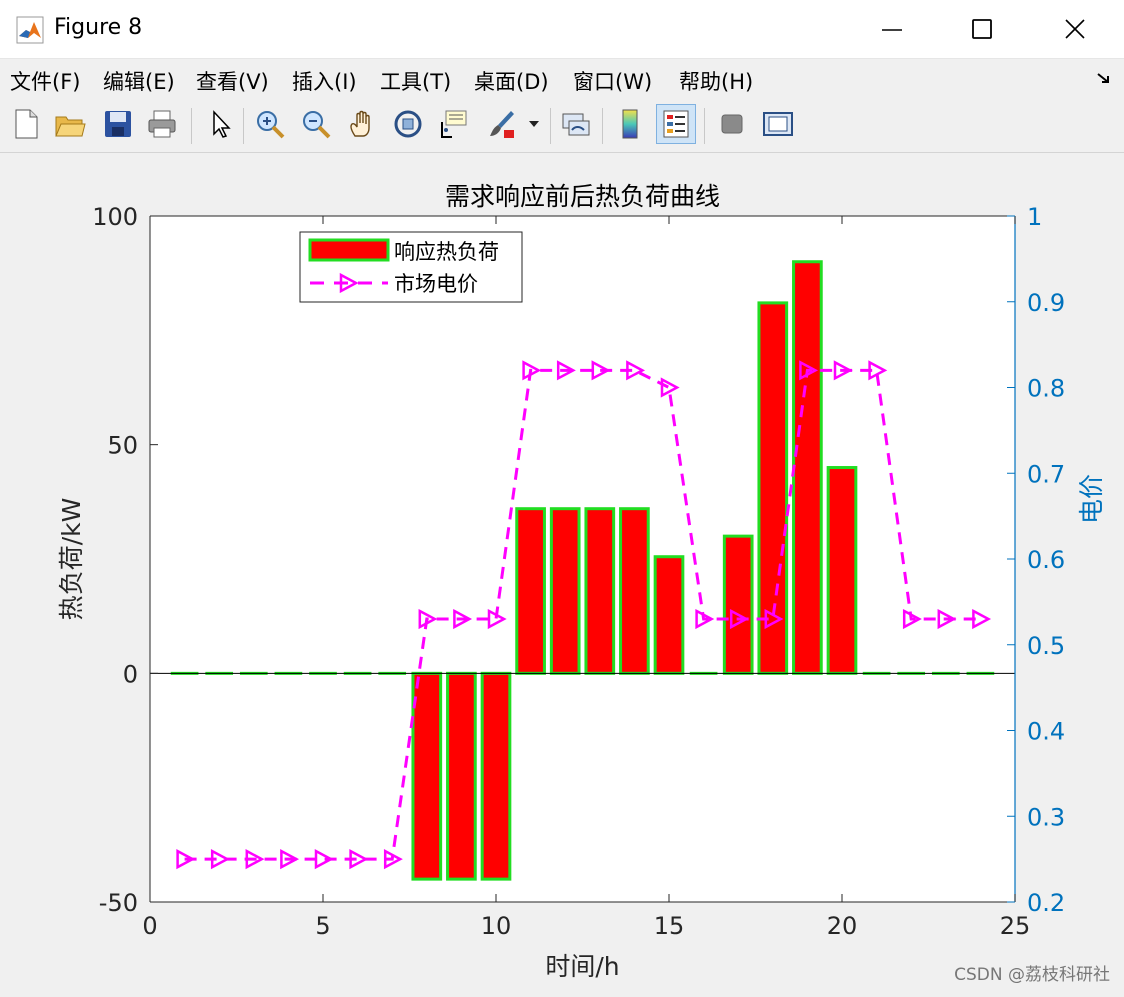 Image resolution: width=1124 pixels, height=997 pixels. What do you see at coordinates (716, 81) in the screenshot?
I see `menu-help: 帮助(H)` at bounding box center [716, 81].